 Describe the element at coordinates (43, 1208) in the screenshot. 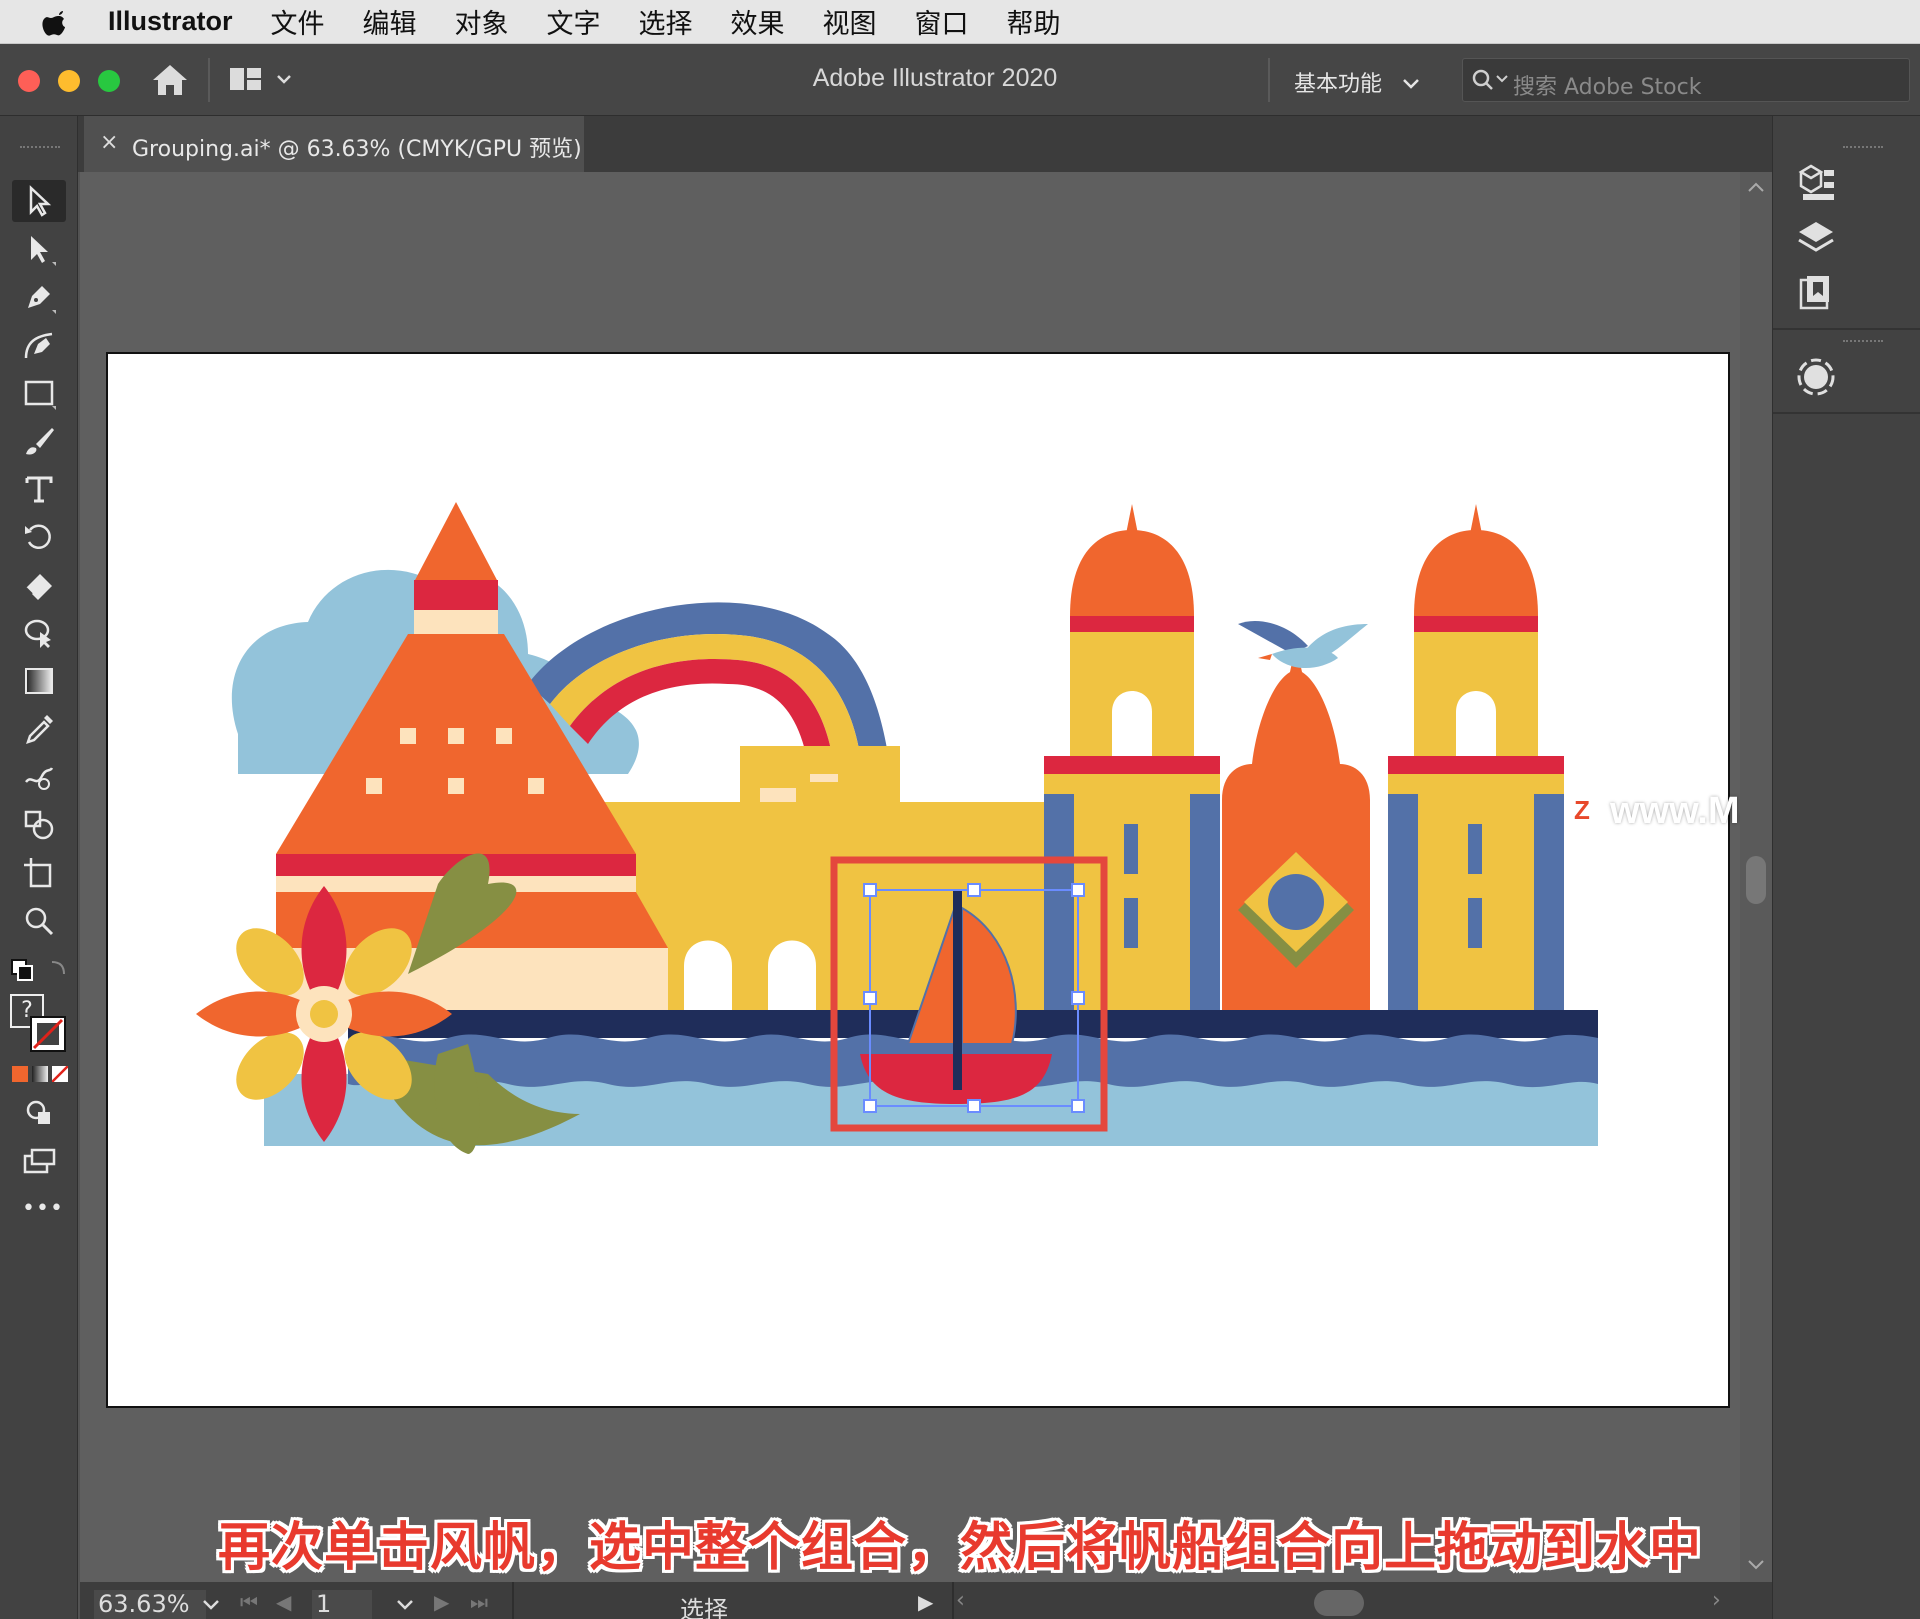

I see `edit-toolbar-button: •••` at that location.